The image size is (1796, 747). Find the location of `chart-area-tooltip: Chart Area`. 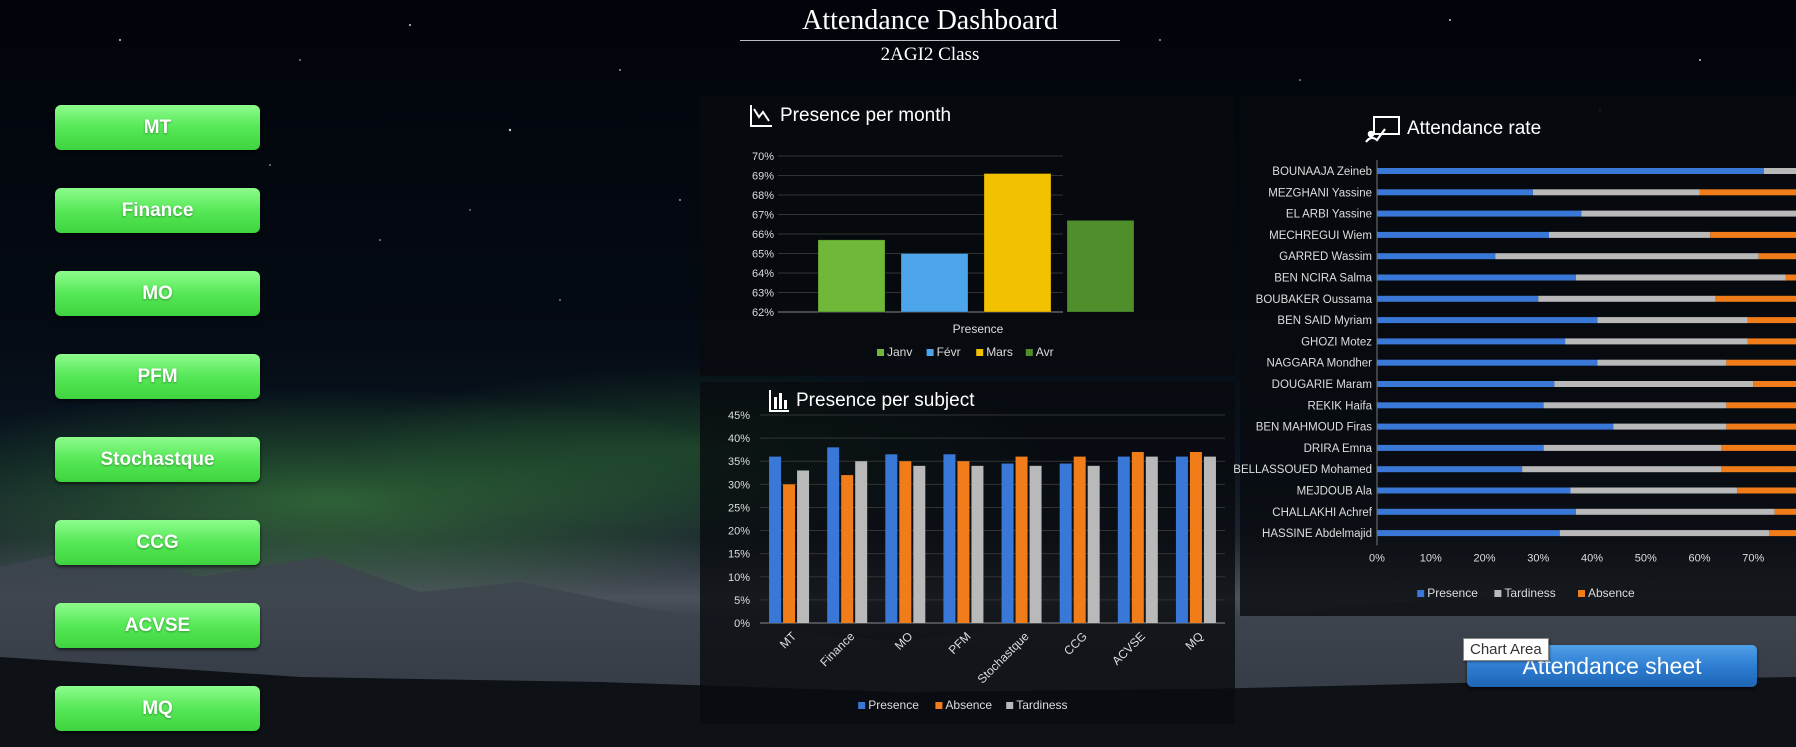

chart-area-tooltip: Chart Area is located at coordinates (1506, 649).